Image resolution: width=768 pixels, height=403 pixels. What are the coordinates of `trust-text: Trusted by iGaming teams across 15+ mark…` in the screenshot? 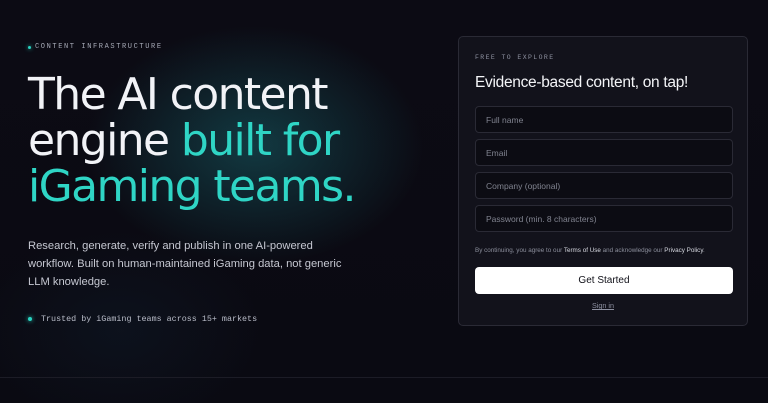 It's located at (149, 319).